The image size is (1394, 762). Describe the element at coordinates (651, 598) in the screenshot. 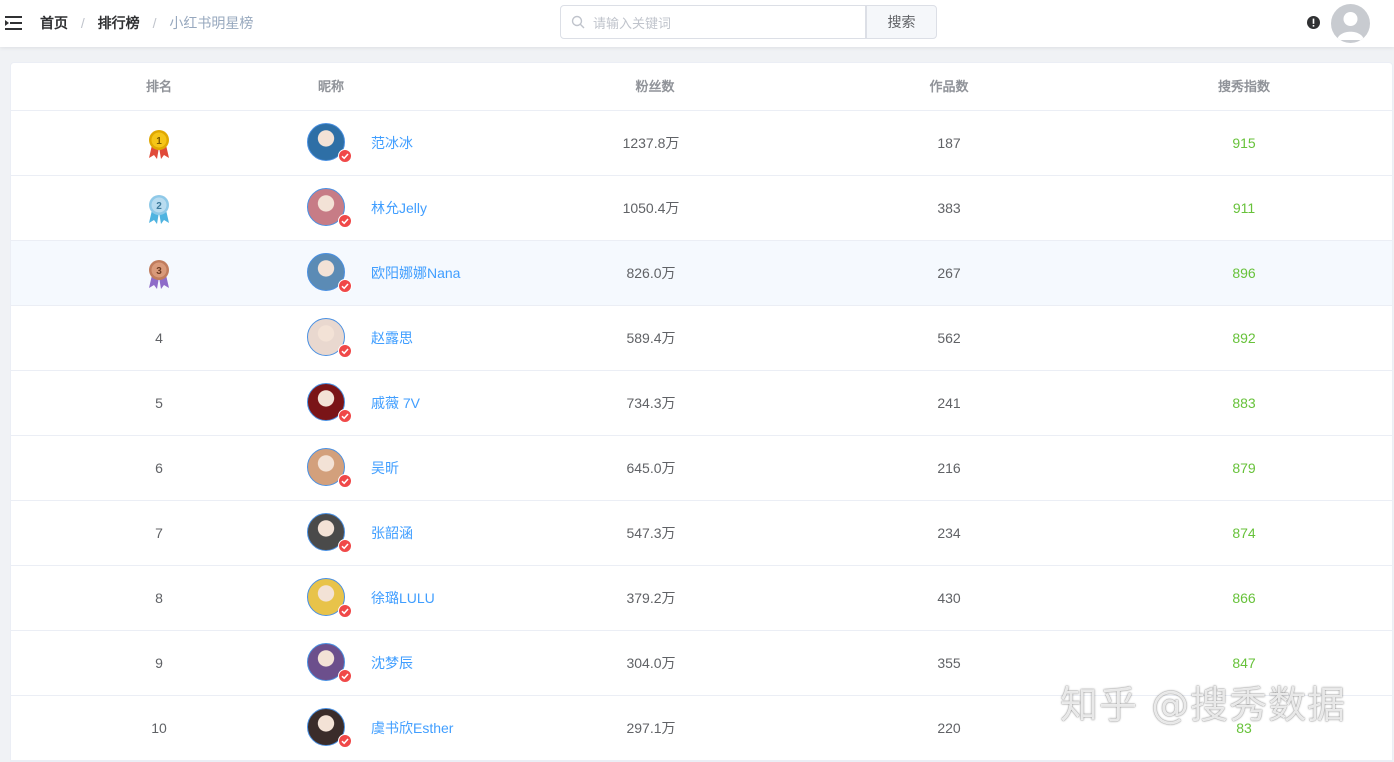

I see `fans-cell: 379.2万` at that location.